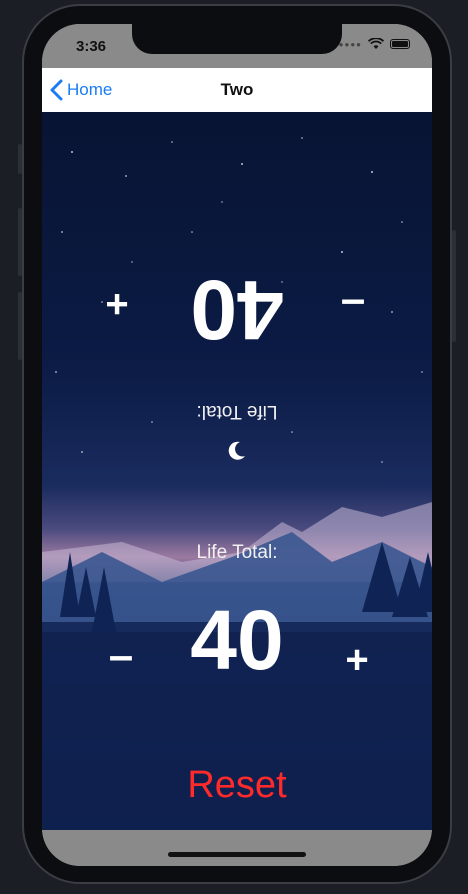  Describe the element at coordinates (357, 660) in the screenshot. I see `bottom-player-plus-button: +` at that location.